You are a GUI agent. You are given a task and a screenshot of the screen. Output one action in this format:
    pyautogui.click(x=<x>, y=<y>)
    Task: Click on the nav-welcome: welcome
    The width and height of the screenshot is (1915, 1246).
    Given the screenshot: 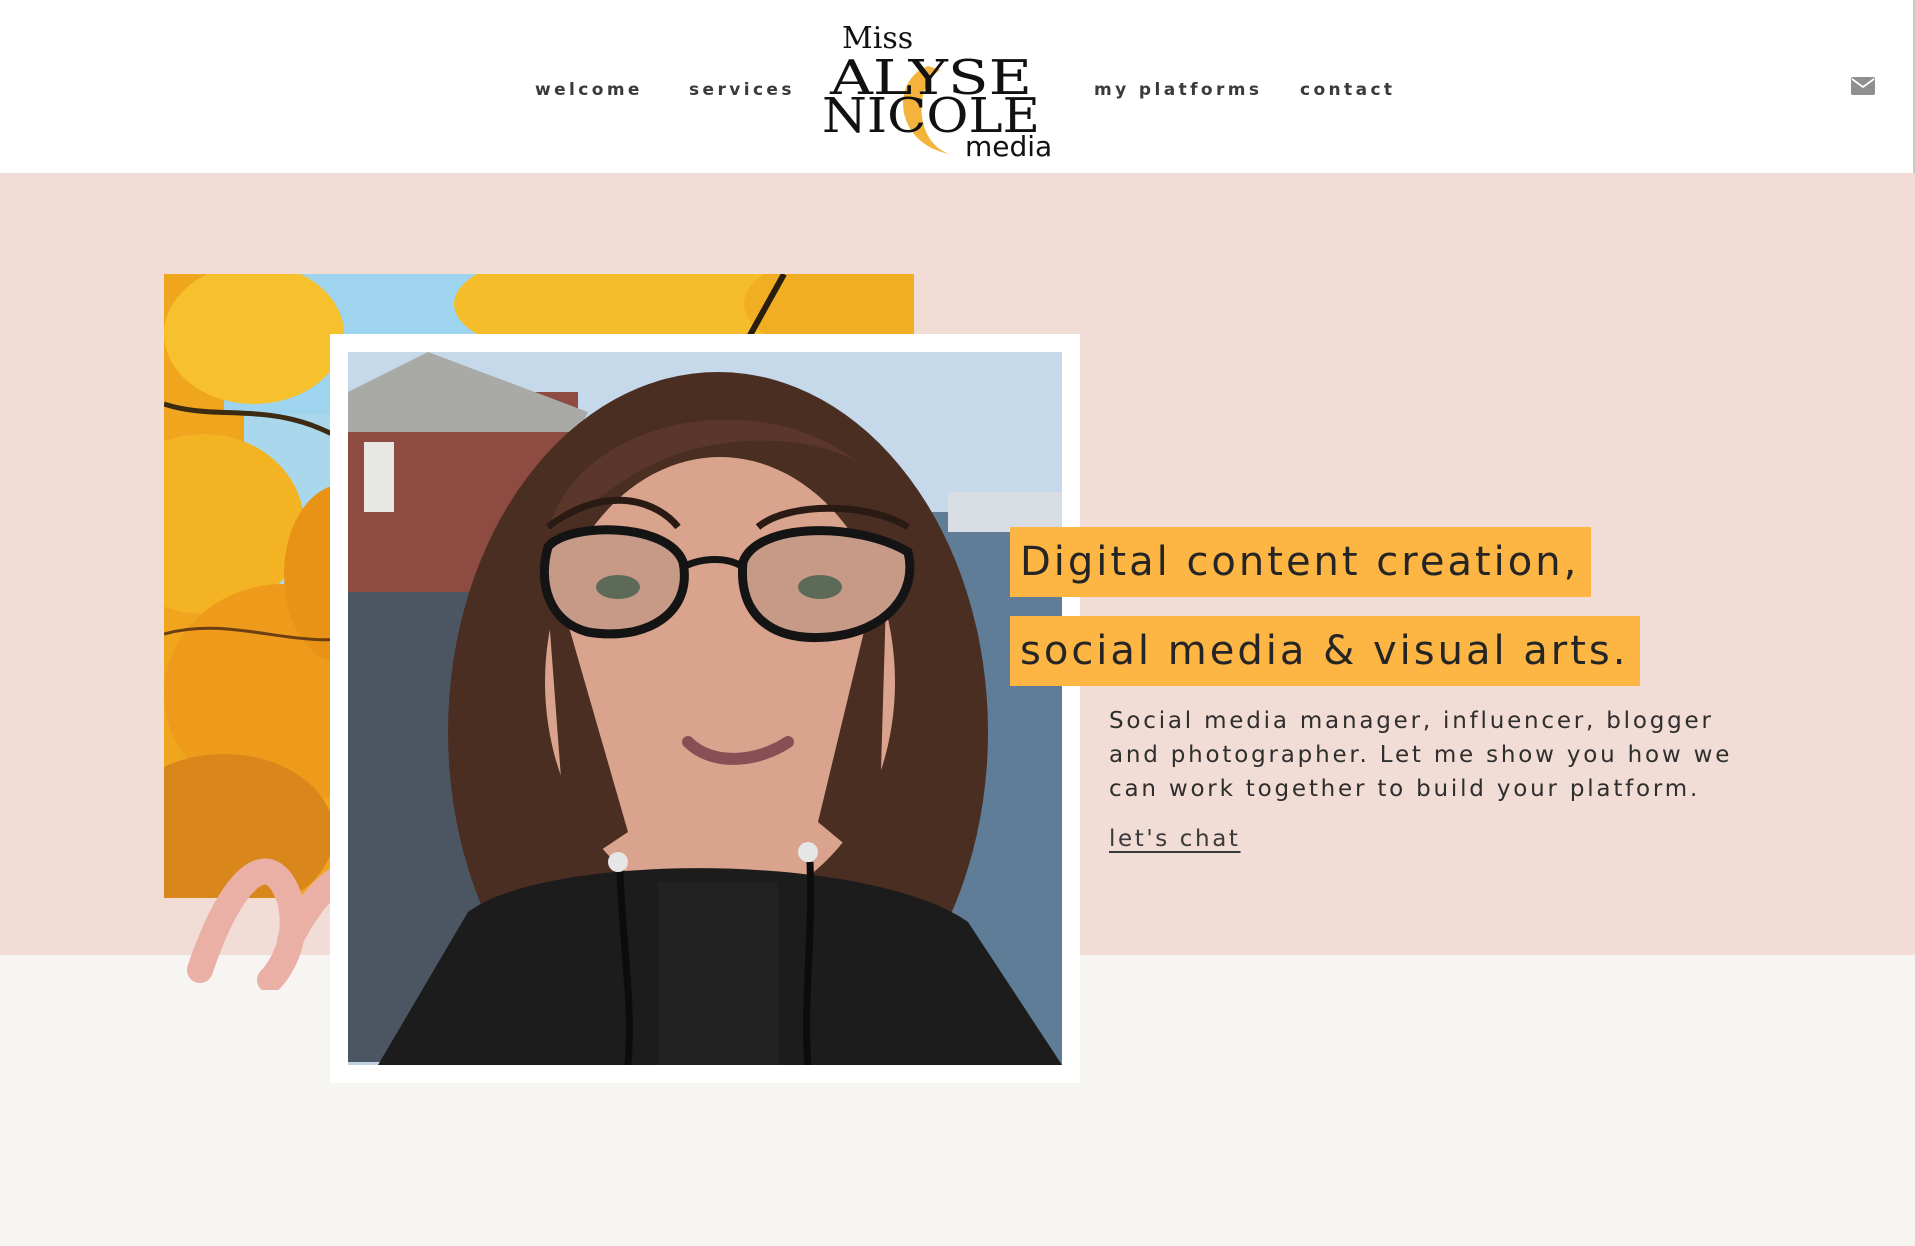 What is the action you would take?
    pyautogui.click(x=589, y=90)
    